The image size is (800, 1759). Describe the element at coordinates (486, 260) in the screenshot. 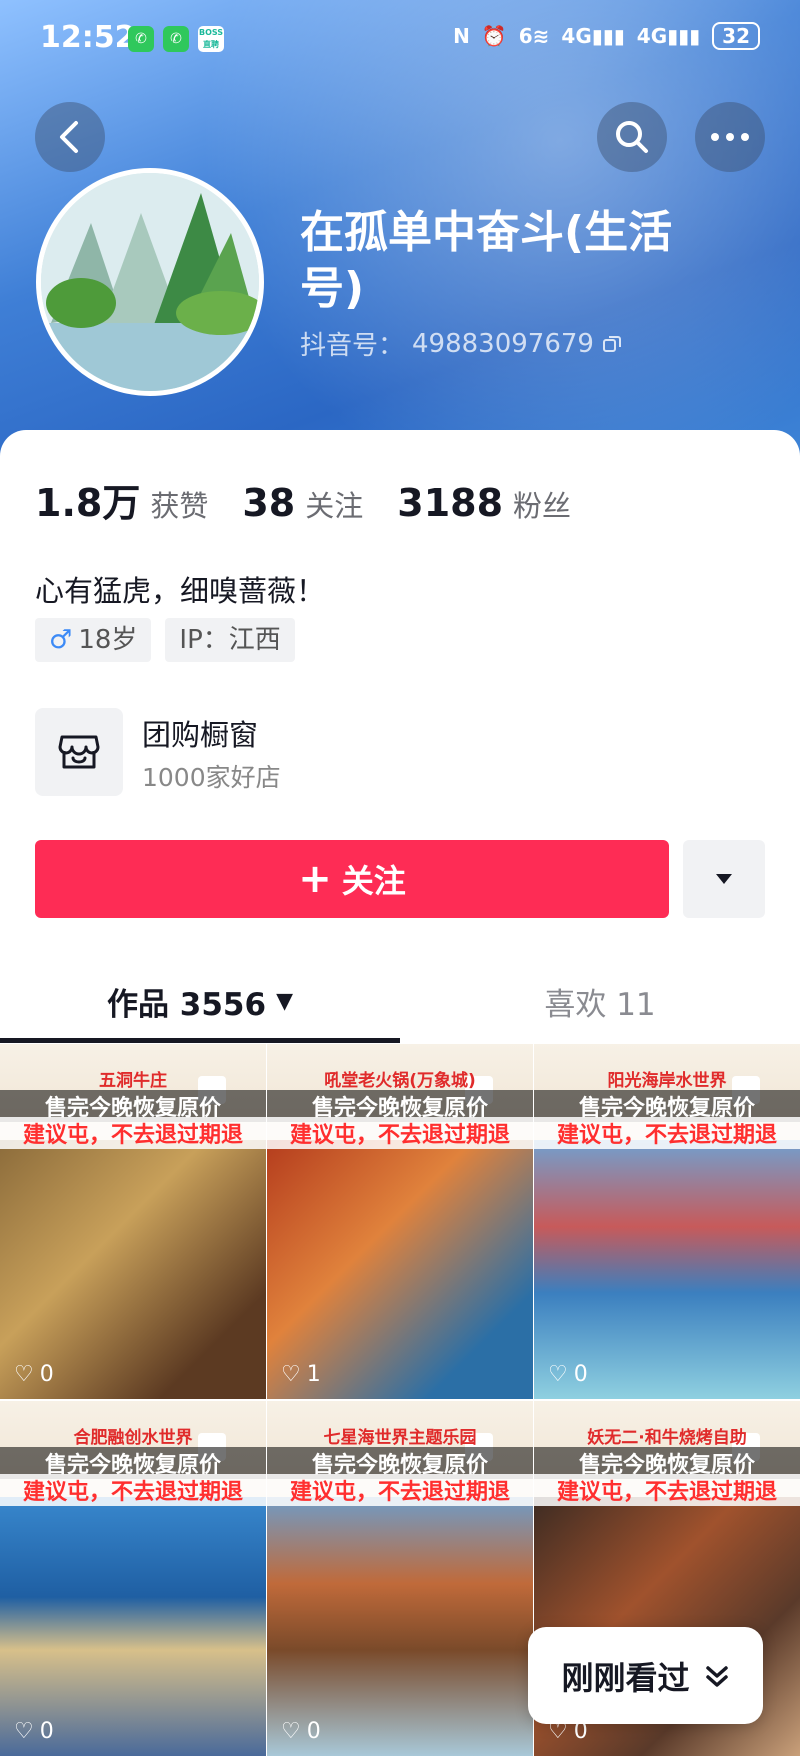

I see `profile-name: 在孤单中奋斗(生活号)` at that location.